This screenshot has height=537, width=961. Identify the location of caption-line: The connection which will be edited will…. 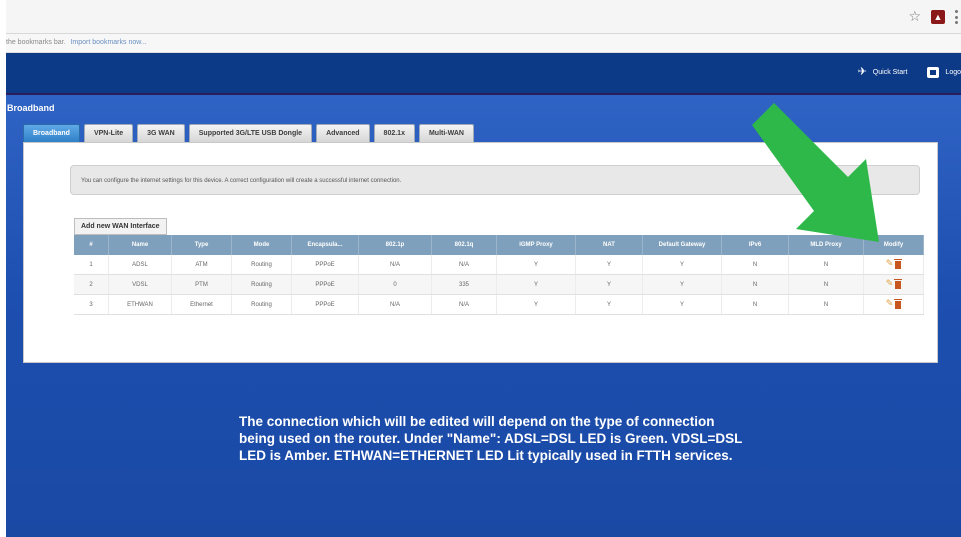
(477, 421).